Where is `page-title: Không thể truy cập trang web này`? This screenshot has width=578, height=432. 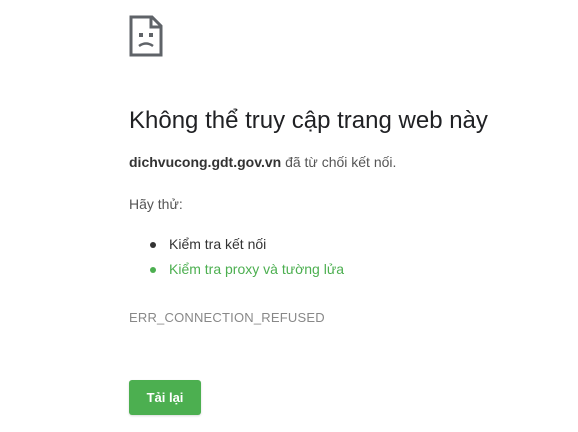 page-title: Không thể truy cập trang web này is located at coordinates (308, 120).